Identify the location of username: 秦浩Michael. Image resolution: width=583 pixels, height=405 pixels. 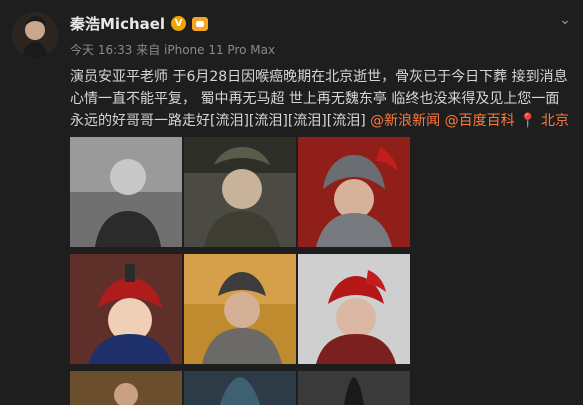
(117, 23).